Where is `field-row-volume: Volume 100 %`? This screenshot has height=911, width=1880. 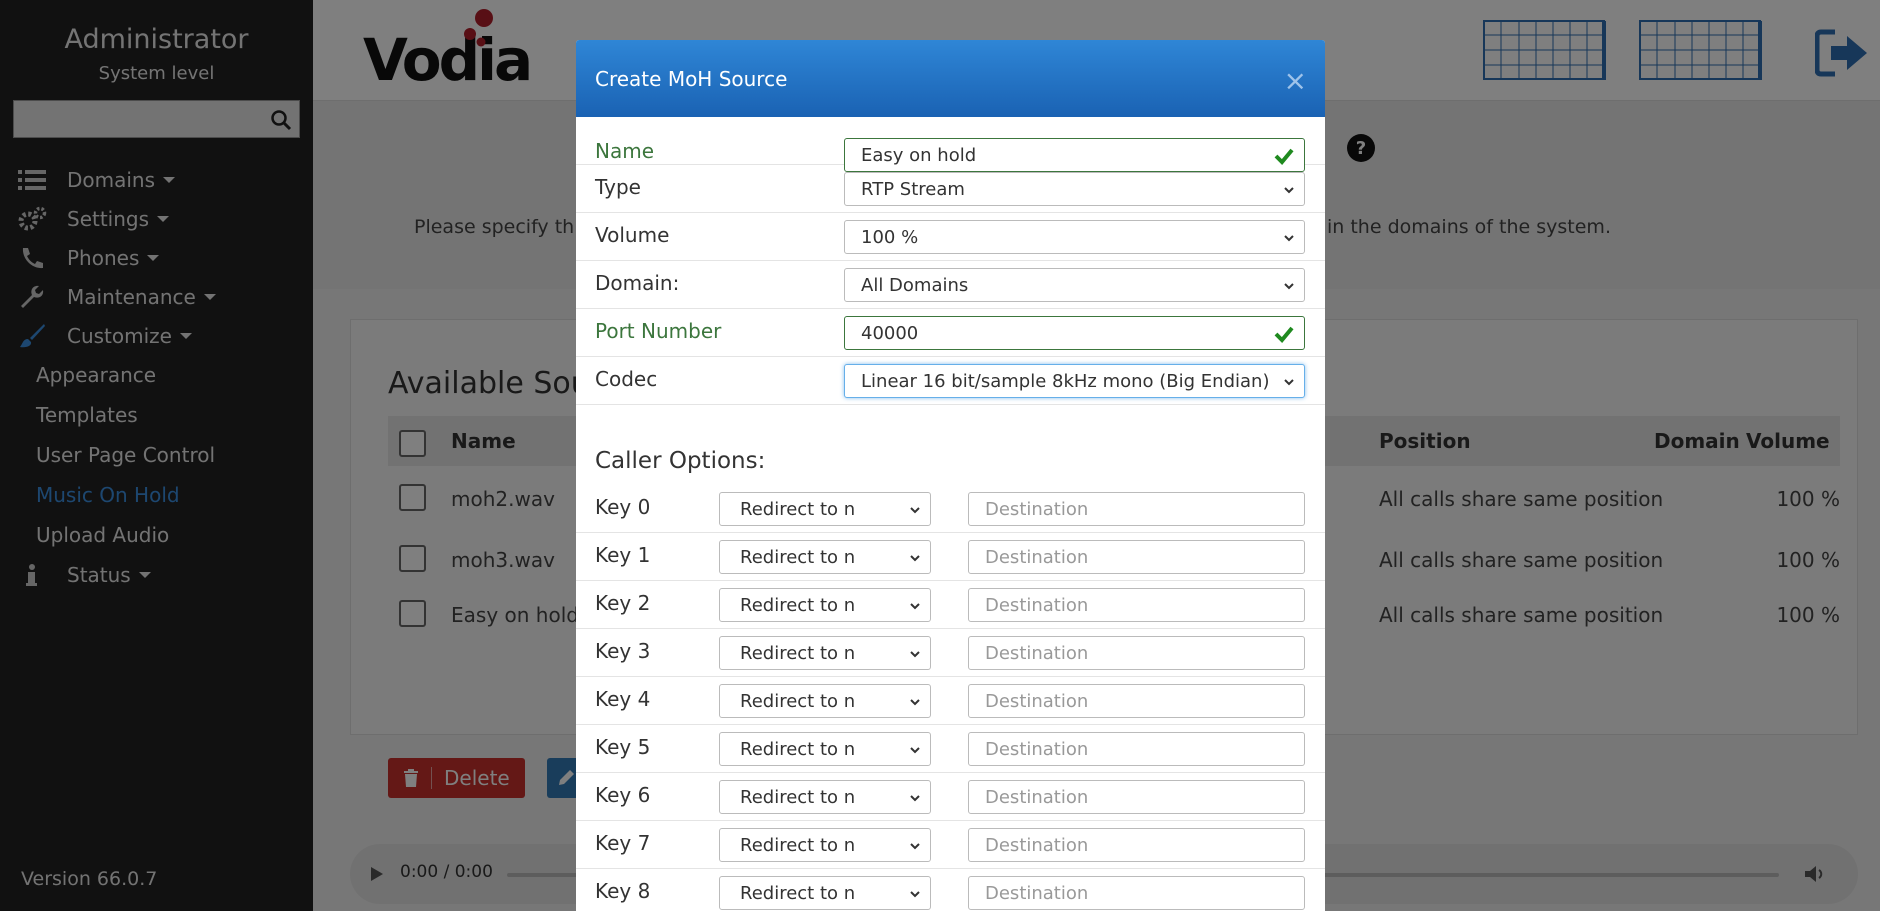 field-row-volume: Volume 100 % is located at coordinates (950, 237).